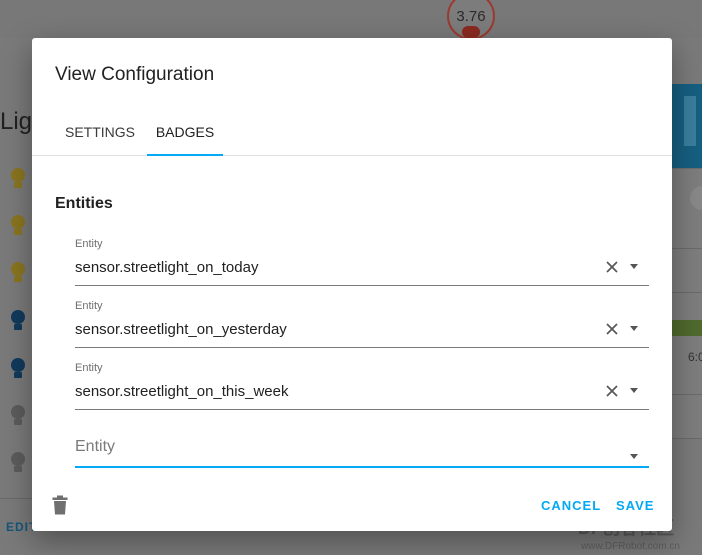  What do you see at coordinates (630, 546) in the screenshot?
I see `watermark-url: www.DFRobot.com.cn` at bounding box center [630, 546].